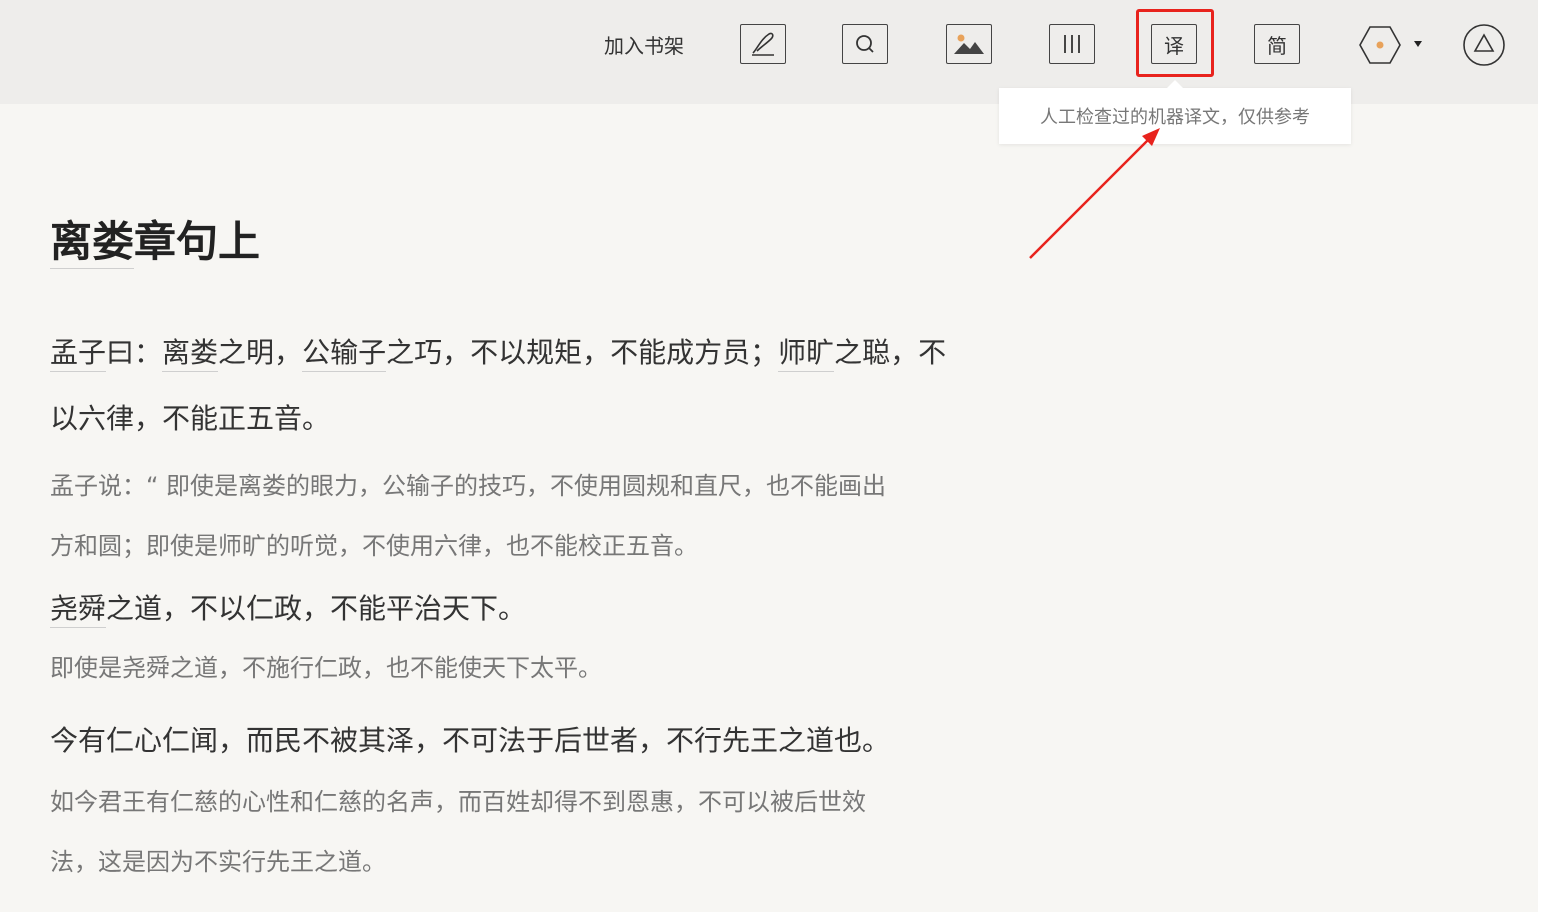 Image resolution: width=1541 pixels, height=912 pixels. Describe the element at coordinates (470, 740) in the screenshot. I see `paragraph-3-original: 今有仁心仁闻，而民不被其泽，不可法于后世者，不行先王之道也。` at that location.